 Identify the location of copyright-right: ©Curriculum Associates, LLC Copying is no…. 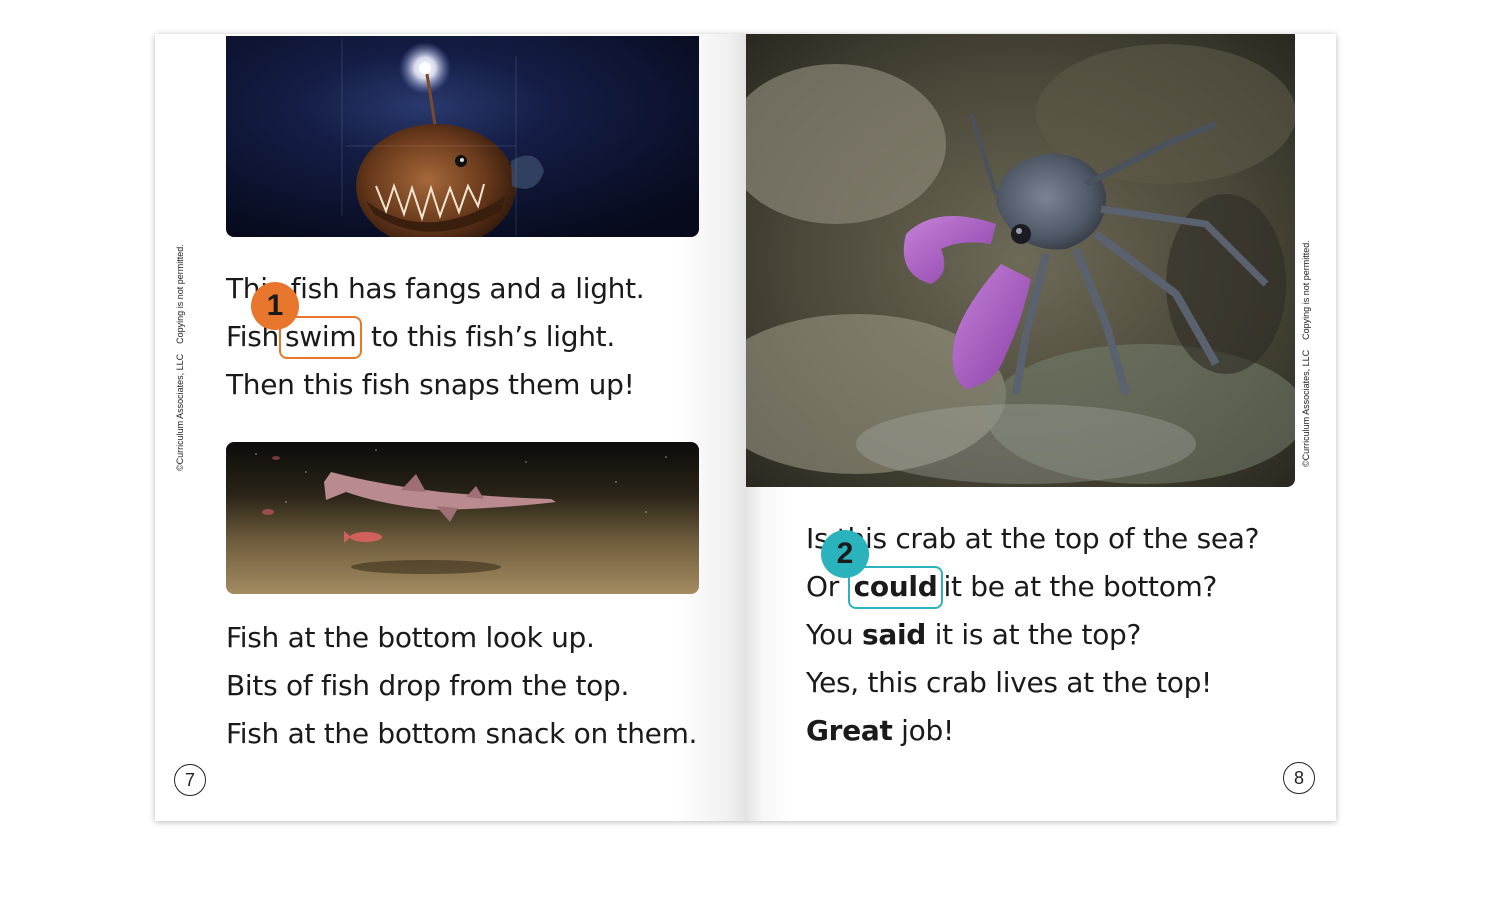
(1306, 353).